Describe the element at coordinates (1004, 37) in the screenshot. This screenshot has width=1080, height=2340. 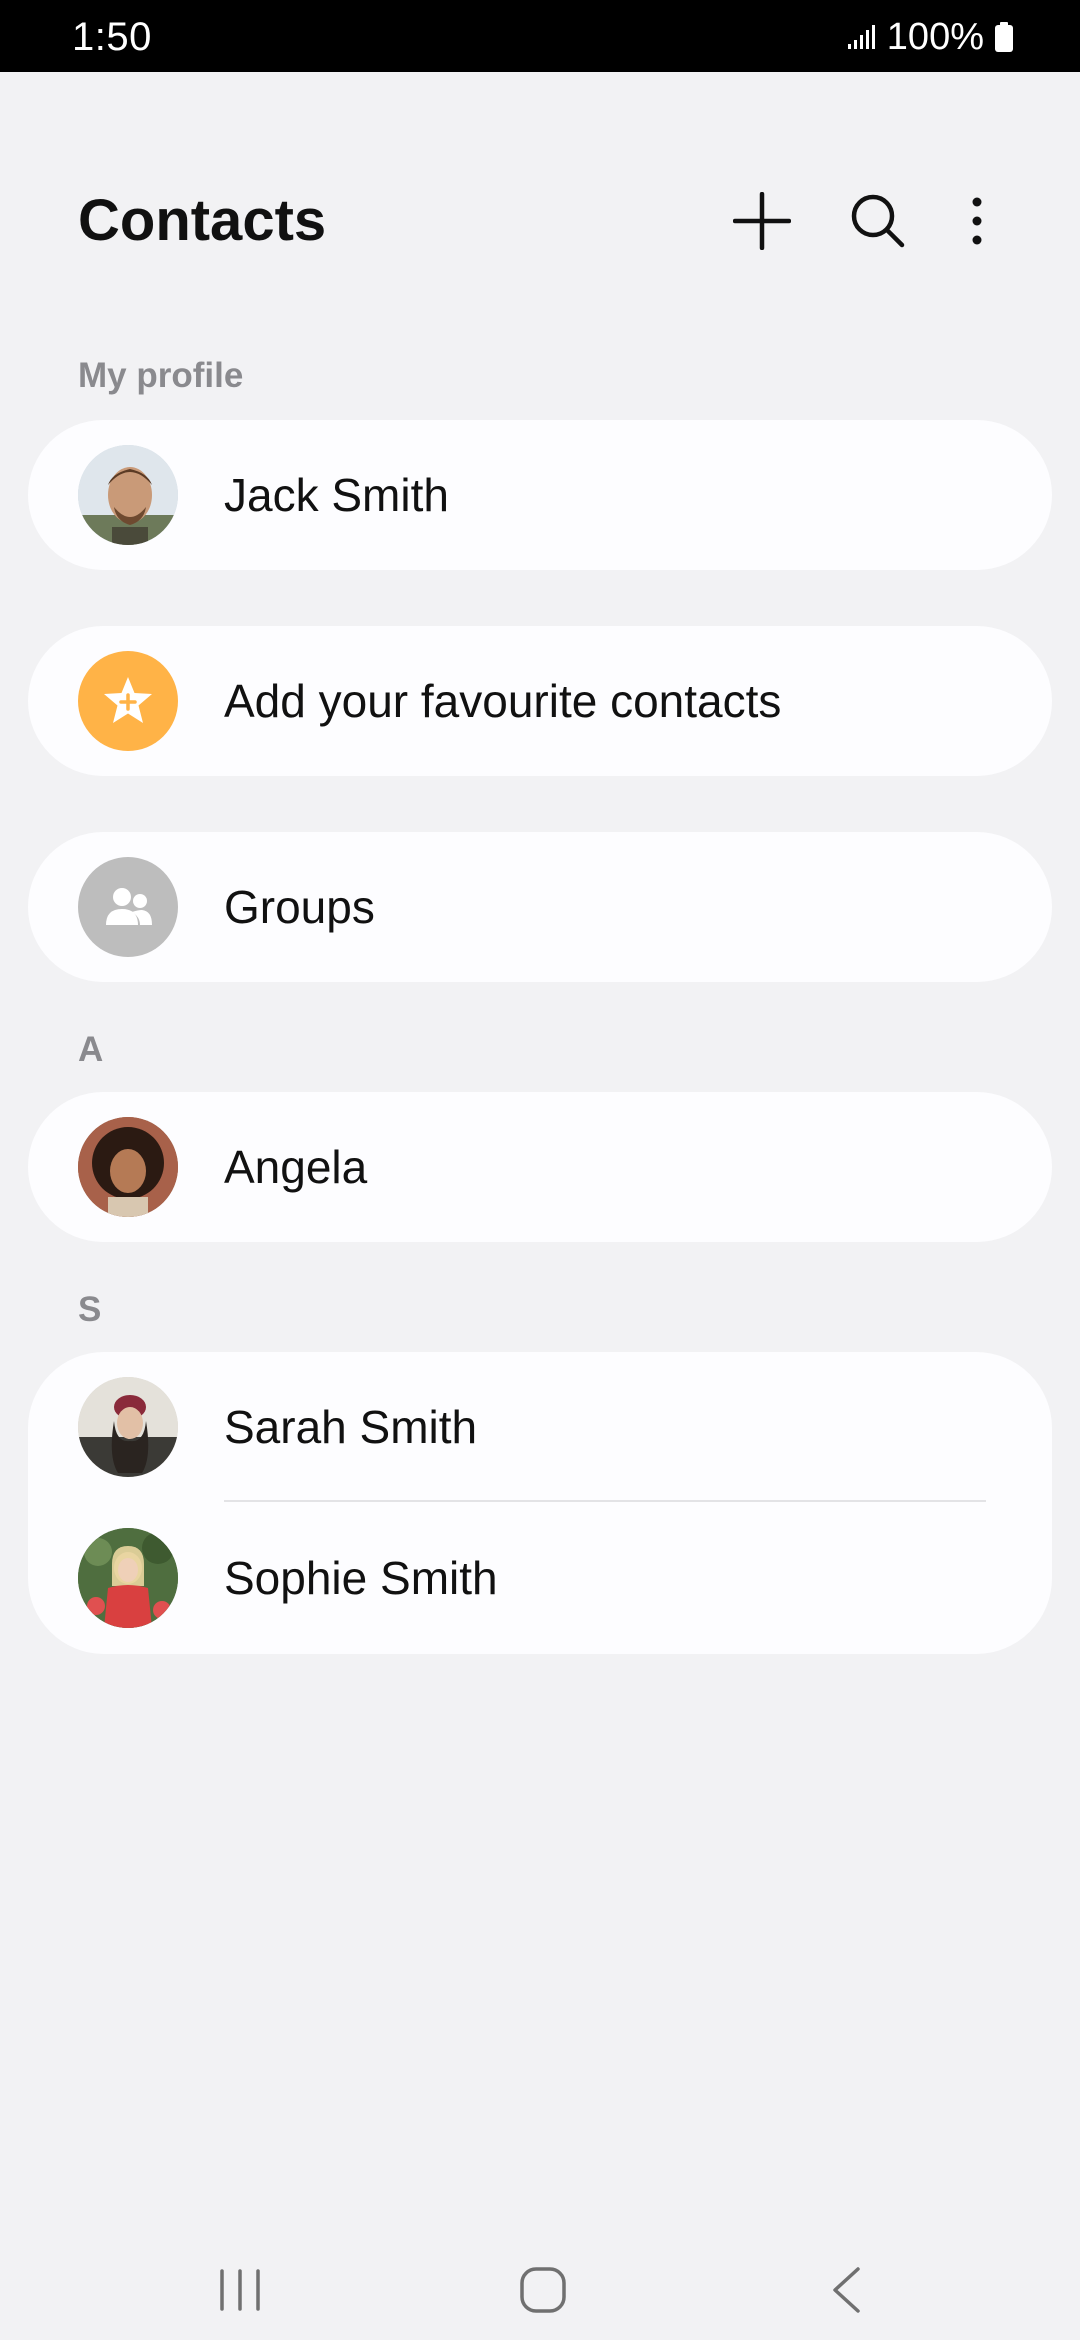
I see `battery-icon` at that location.